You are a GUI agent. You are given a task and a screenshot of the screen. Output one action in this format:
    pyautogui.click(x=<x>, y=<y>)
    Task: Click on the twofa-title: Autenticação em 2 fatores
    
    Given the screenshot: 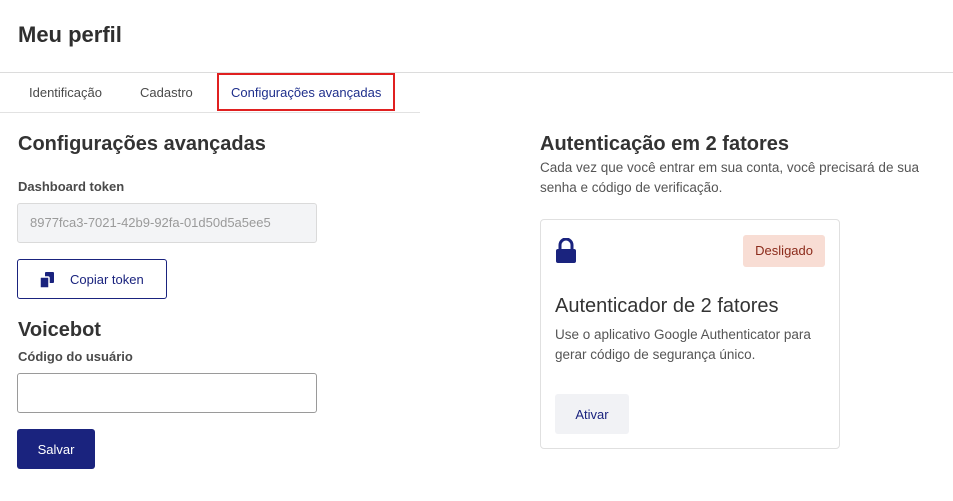 What is the action you would take?
    pyautogui.click(x=664, y=144)
    